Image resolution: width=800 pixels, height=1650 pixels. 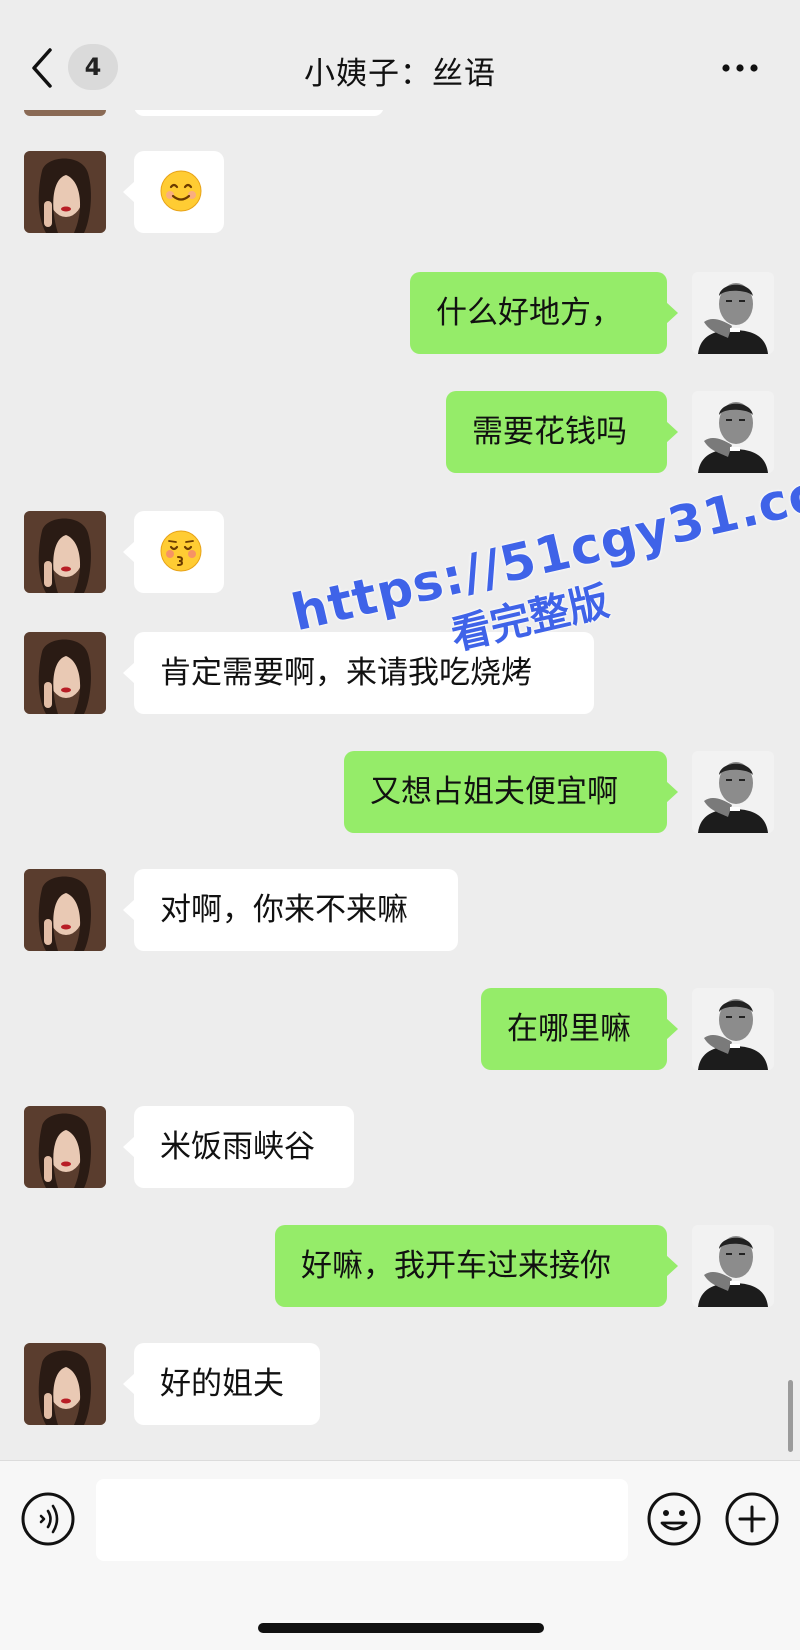 I want to click on message-bubble-incoming: 对啊，你来不来嘛, so click(x=290, y=910).